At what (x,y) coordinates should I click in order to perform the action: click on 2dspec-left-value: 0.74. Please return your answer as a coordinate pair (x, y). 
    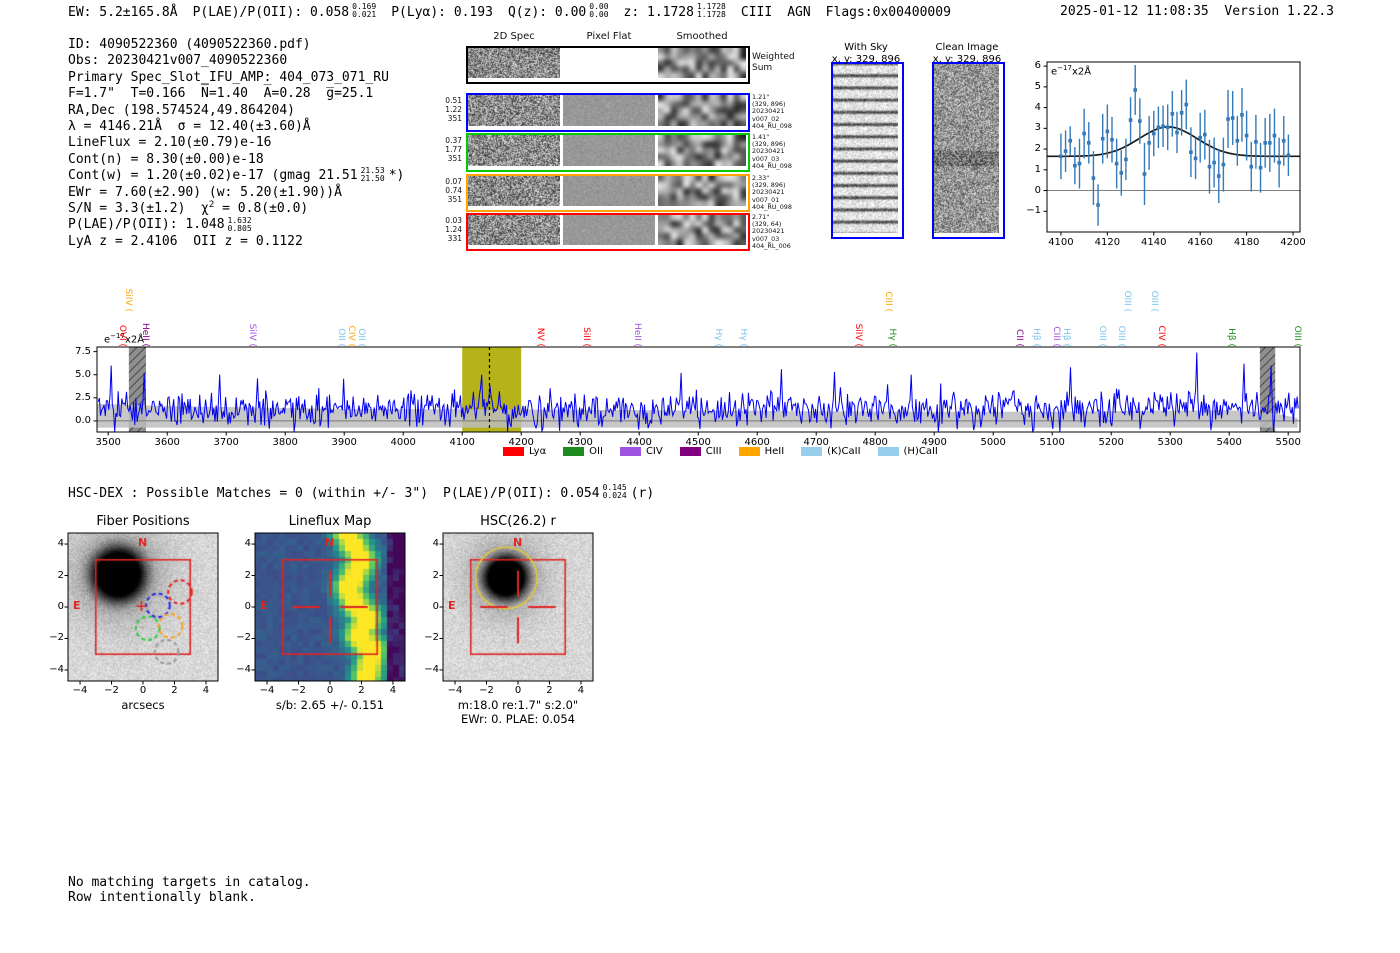
    Looking at the image, I should click on (453, 190).